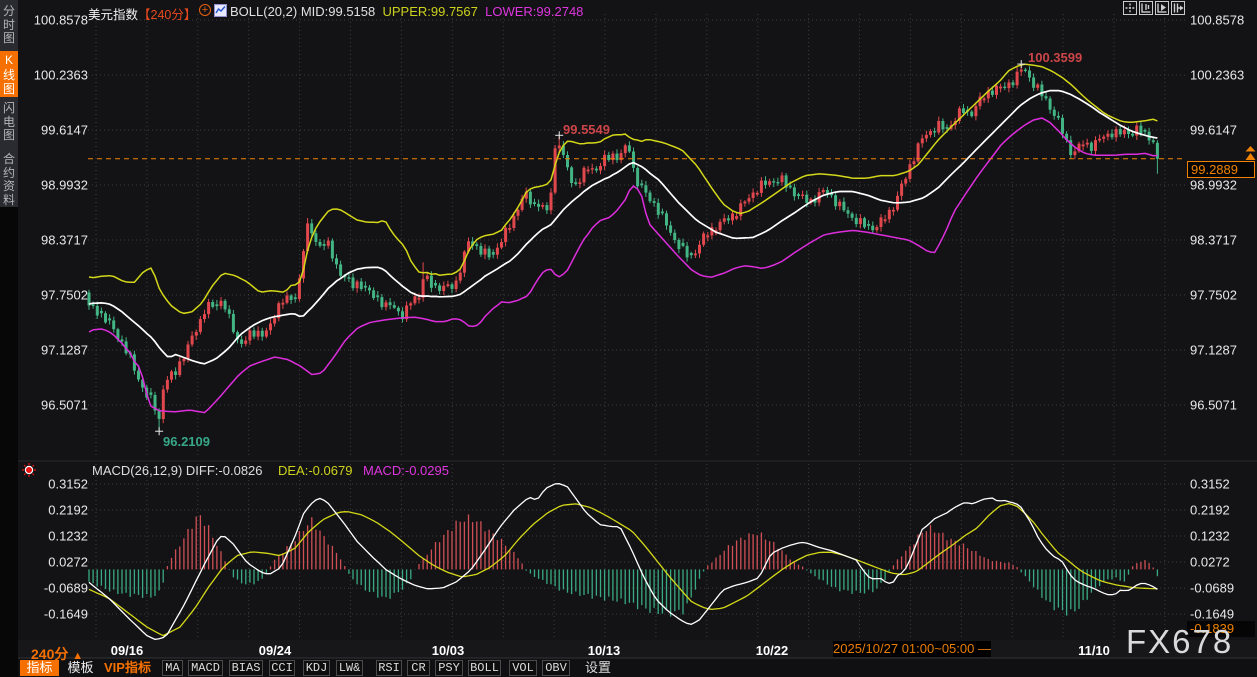 This screenshot has height=677, width=1257. I want to click on svg-text: 09/24, so click(275, 650).